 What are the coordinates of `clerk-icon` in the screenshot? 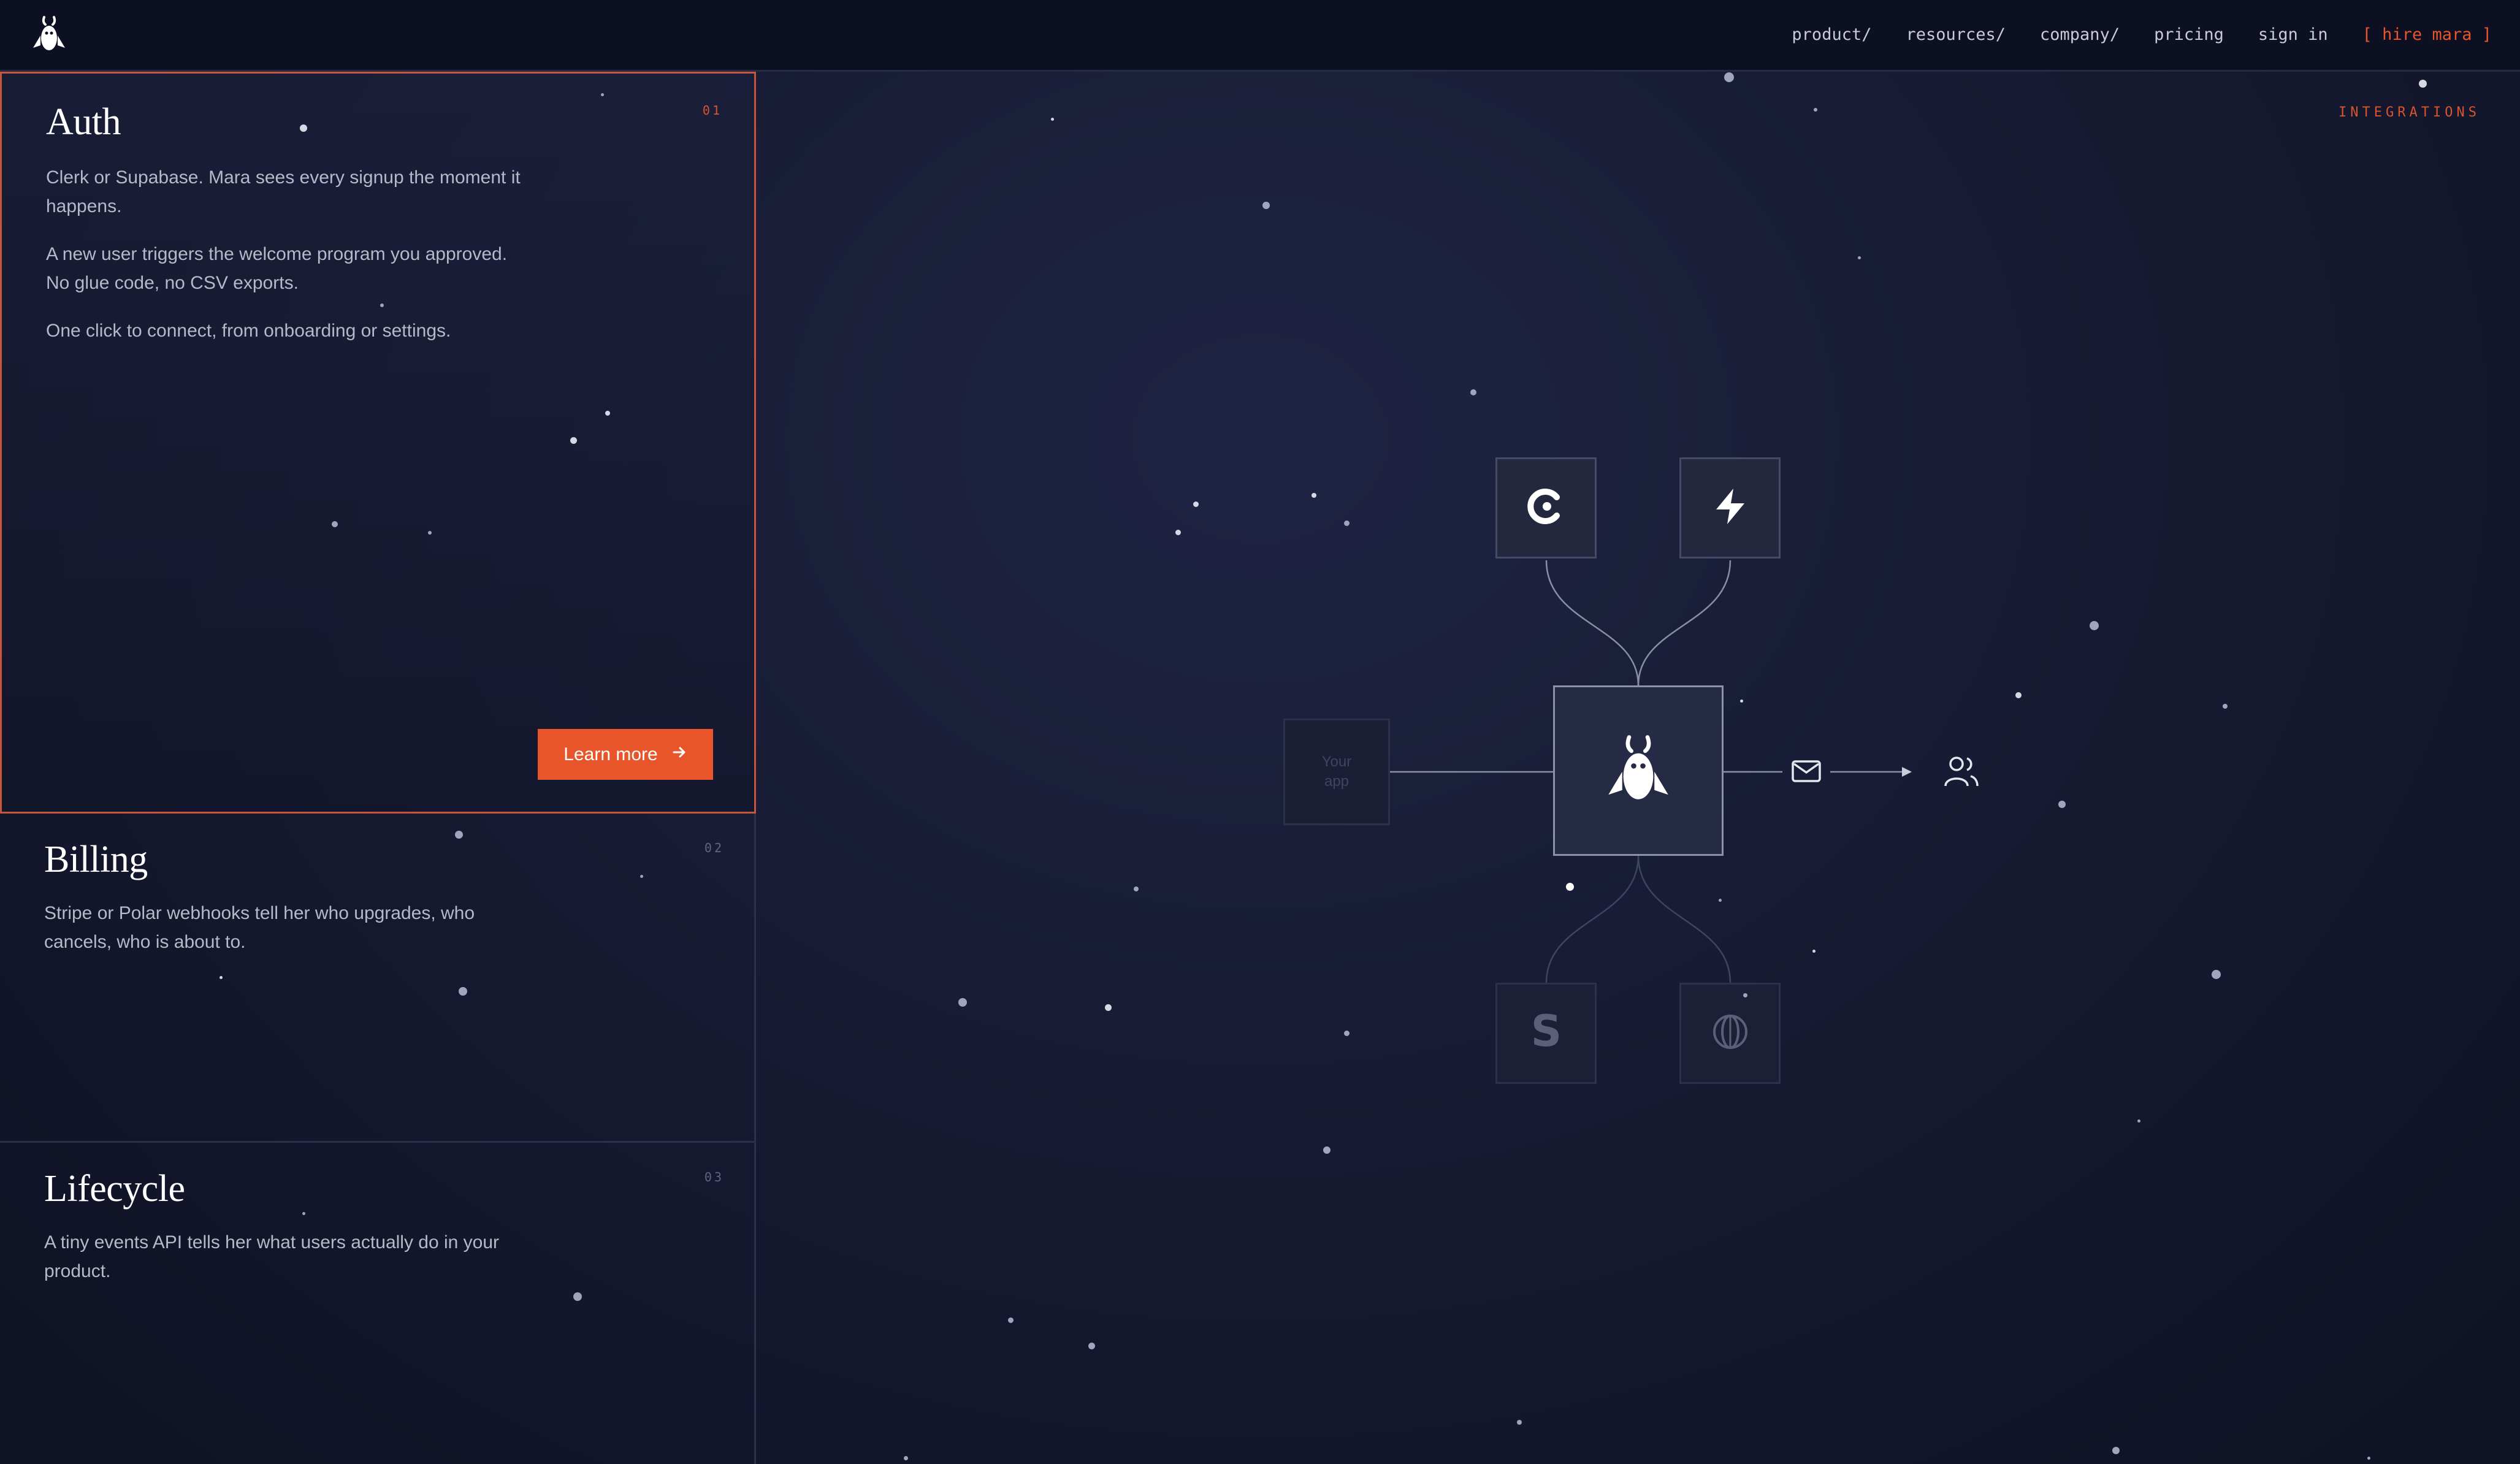 It's located at (1546, 508).